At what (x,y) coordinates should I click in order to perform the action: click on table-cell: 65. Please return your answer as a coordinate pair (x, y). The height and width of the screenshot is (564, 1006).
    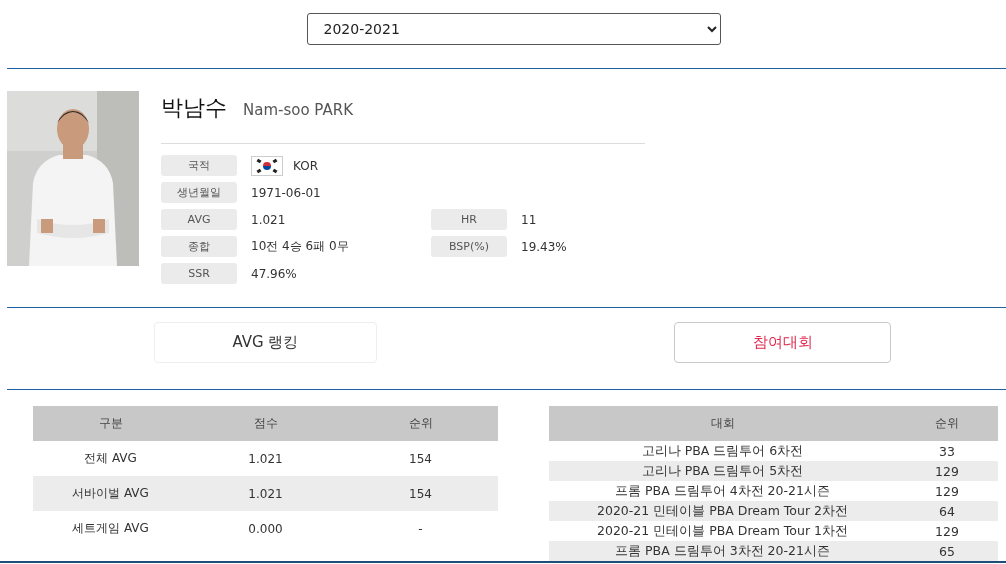
    Looking at the image, I should click on (947, 551).